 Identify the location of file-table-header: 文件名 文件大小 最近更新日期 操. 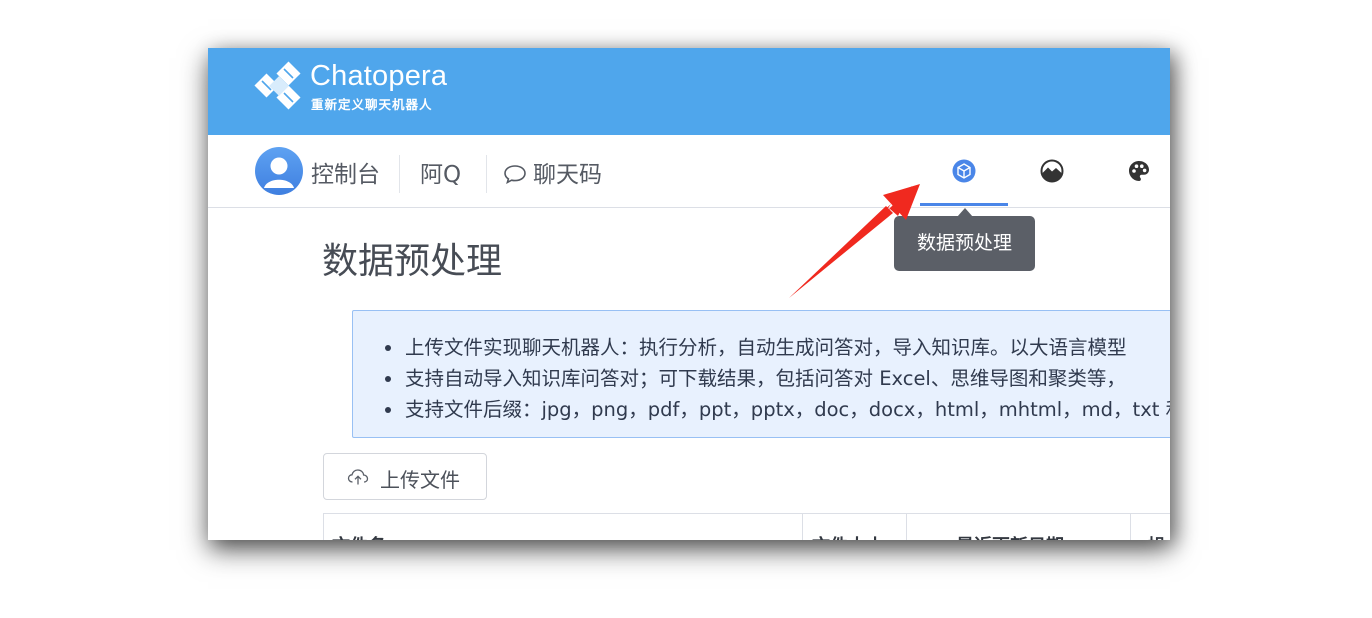
(746, 526).